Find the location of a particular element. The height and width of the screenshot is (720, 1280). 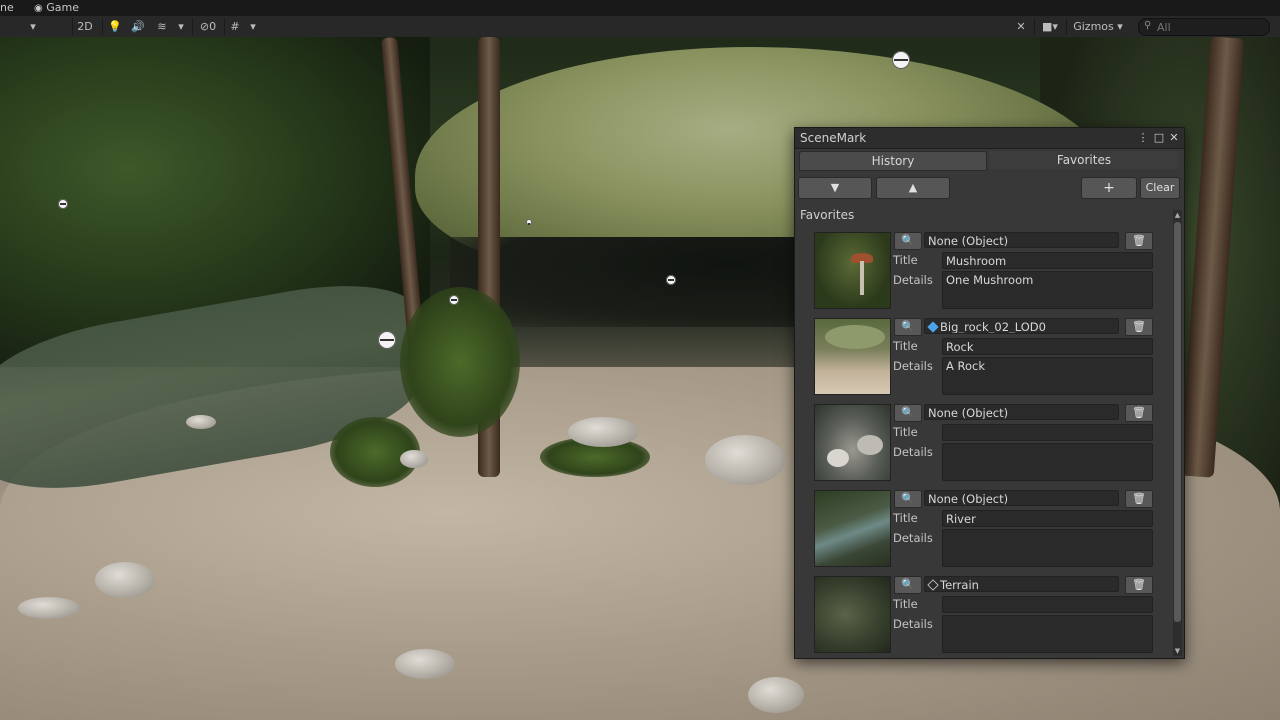

grid-dropdown-icon: ▾ is located at coordinates (253, 26).